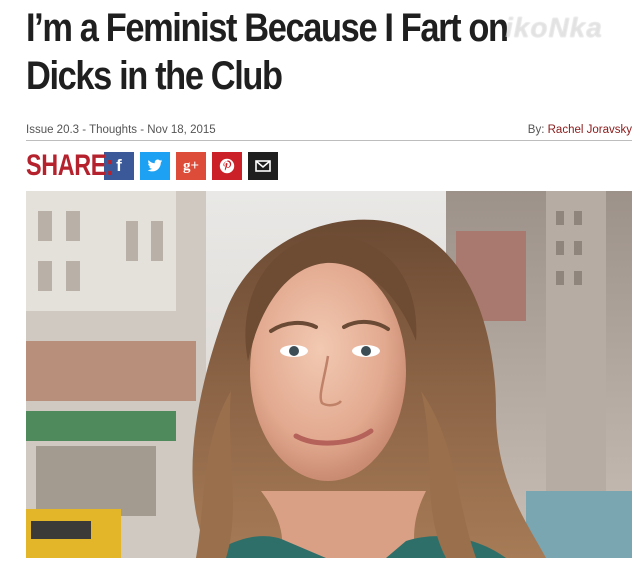  I want to click on share-label: SHARE:, so click(70, 165).